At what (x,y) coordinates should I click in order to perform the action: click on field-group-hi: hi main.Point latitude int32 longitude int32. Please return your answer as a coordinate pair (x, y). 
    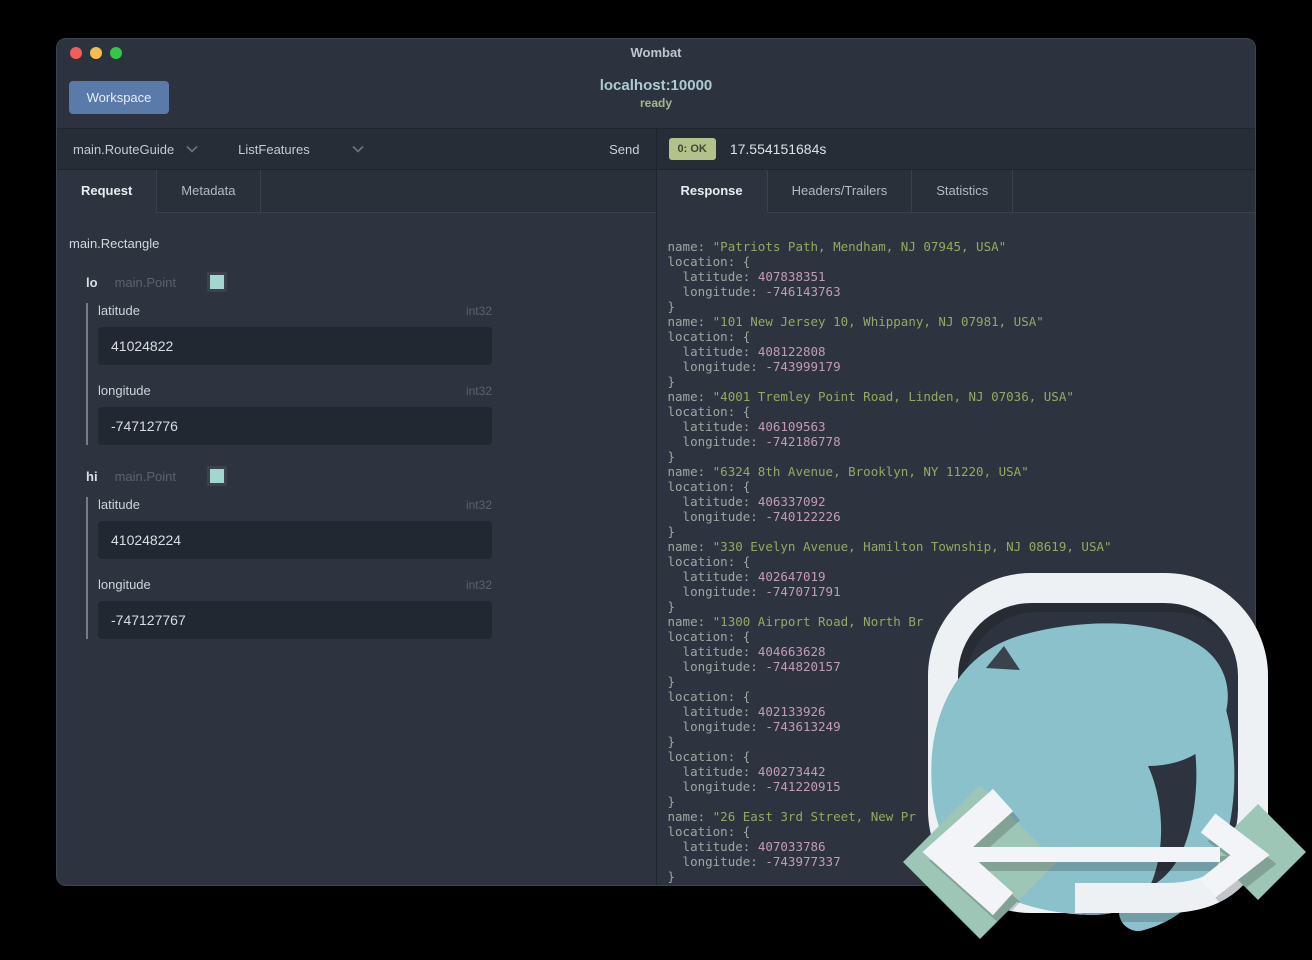
    Looking at the image, I should click on (365, 552).